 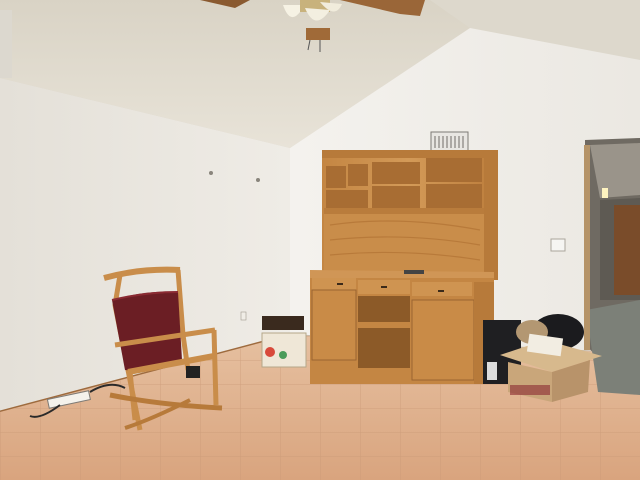 I want to click on wood-hutch-desk, so click(x=404, y=267).